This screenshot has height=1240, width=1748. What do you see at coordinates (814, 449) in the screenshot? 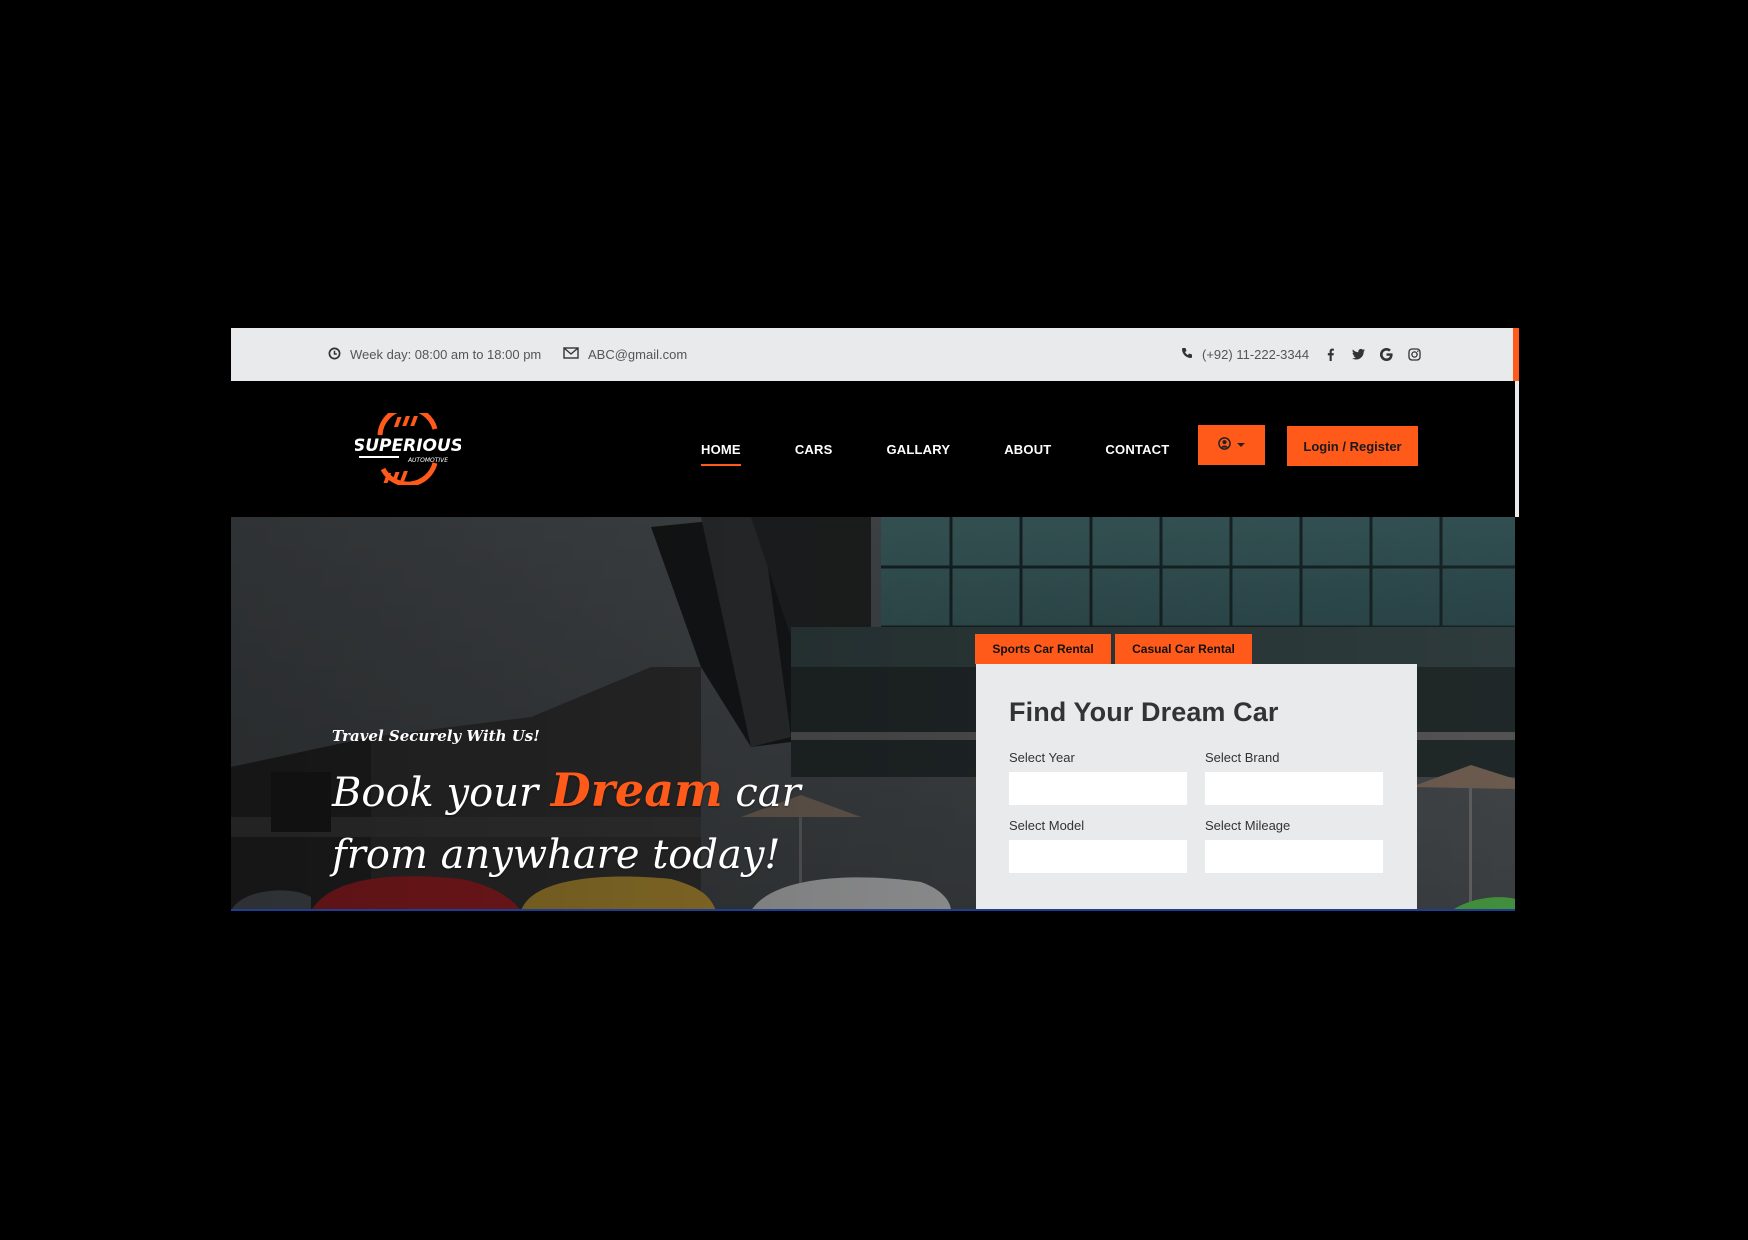
I see `nav-link-cars: CARS` at bounding box center [814, 449].